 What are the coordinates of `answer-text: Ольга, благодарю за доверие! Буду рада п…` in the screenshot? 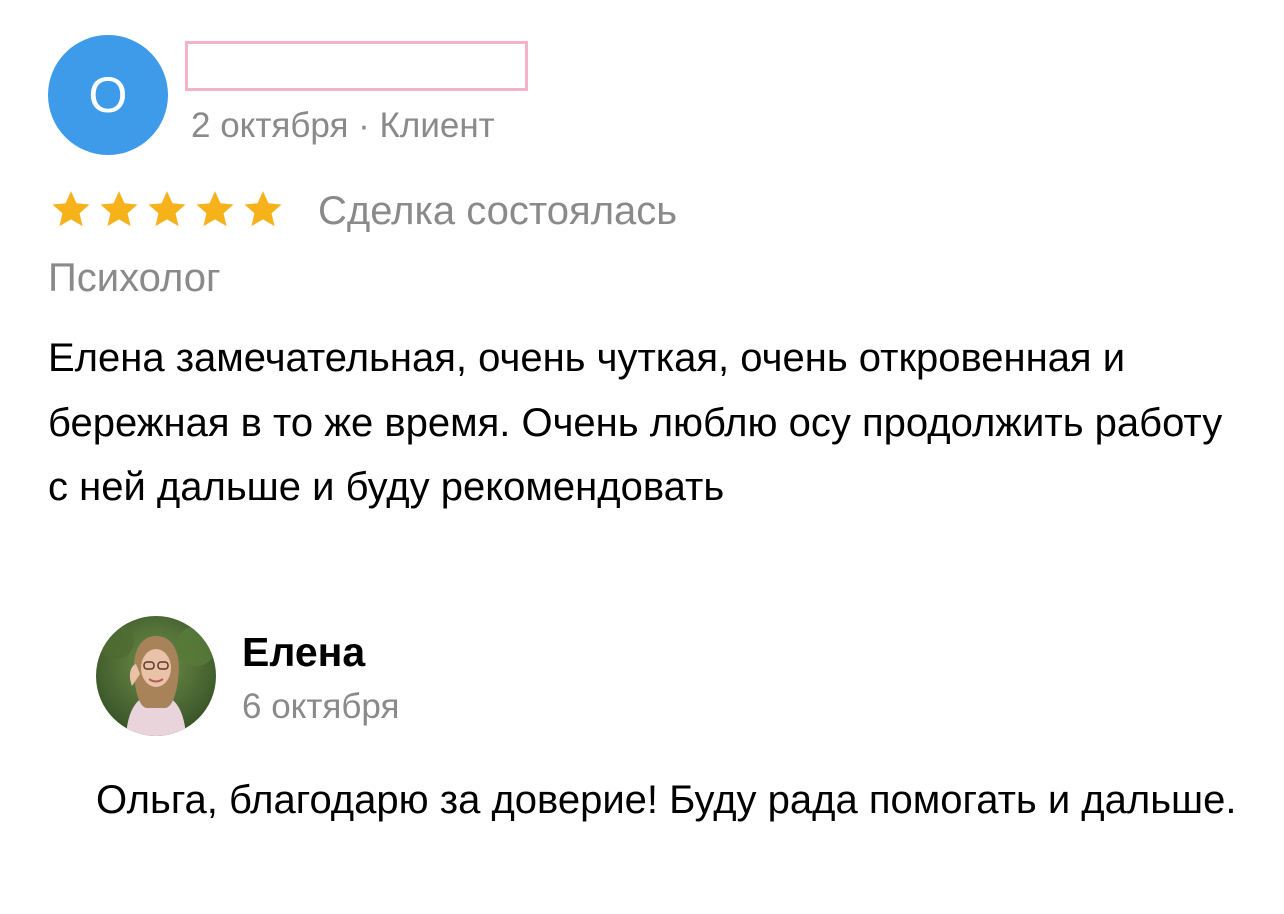 It's located at (666, 800).